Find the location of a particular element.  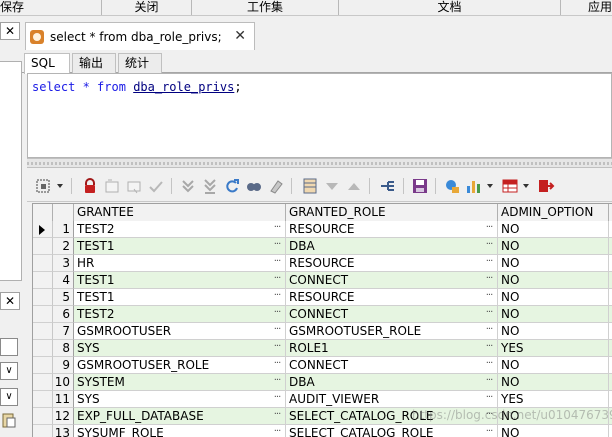

table-row: 4 TEST1 ··· CONNECT ··· NO is located at coordinates (322, 280).